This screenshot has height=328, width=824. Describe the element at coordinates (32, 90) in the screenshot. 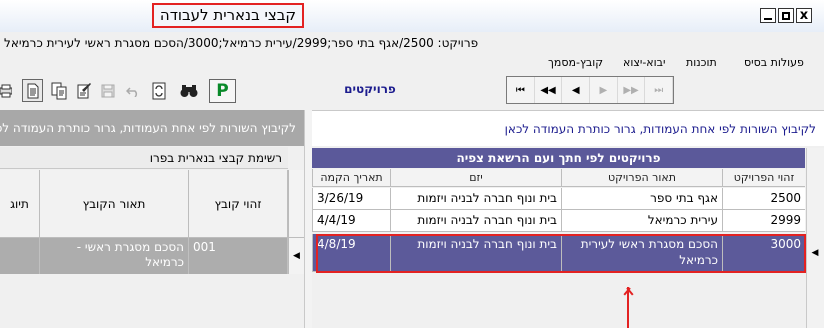

I see `document-icon` at that location.